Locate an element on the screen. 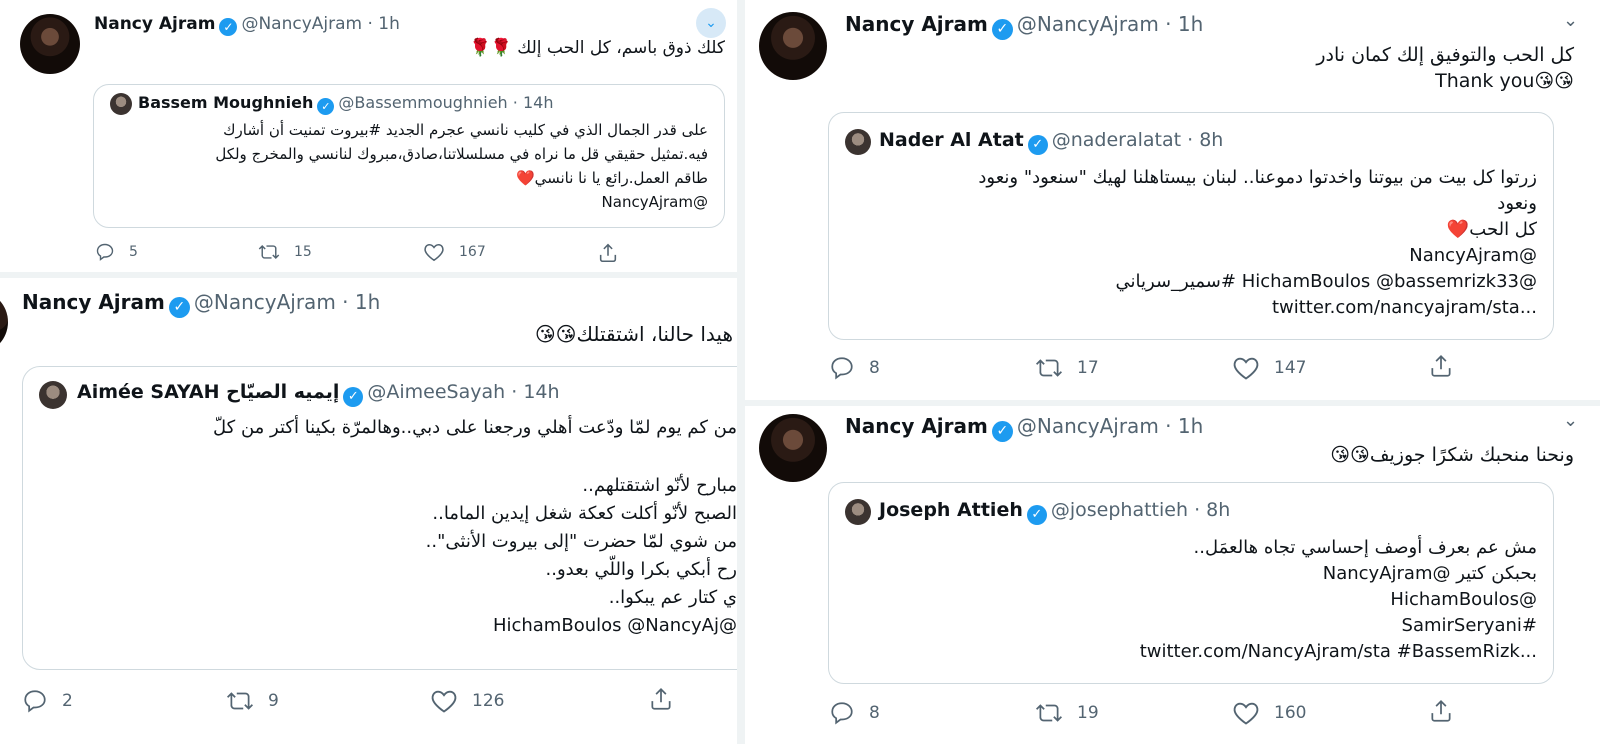 The width and height of the screenshot is (1600, 744). tweet-text-line: كل الحب والتوفيق إلك كمان نادر is located at coordinates (1445, 55).